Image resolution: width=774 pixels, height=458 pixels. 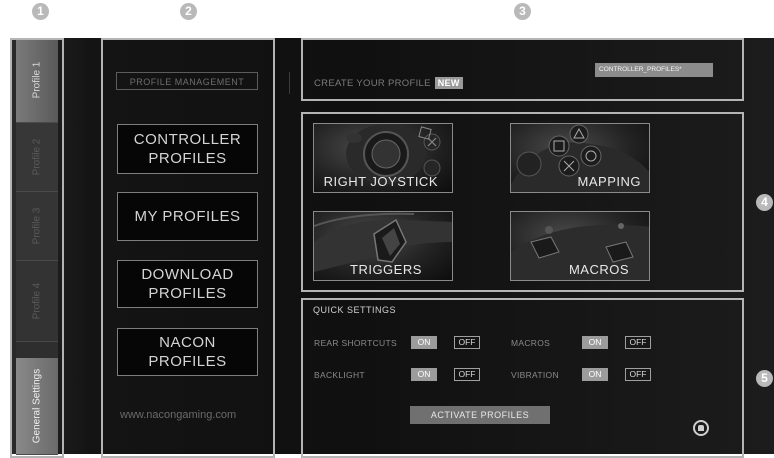 What do you see at coordinates (187, 361) in the screenshot?
I see `nacon-profiles-line2: PROFILES` at bounding box center [187, 361].